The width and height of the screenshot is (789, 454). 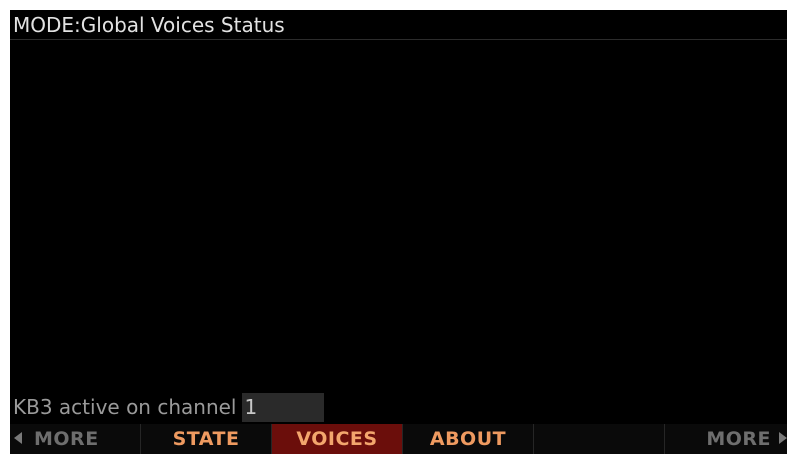 I want to click on channel-field: 1, so click(x=283, y=407).